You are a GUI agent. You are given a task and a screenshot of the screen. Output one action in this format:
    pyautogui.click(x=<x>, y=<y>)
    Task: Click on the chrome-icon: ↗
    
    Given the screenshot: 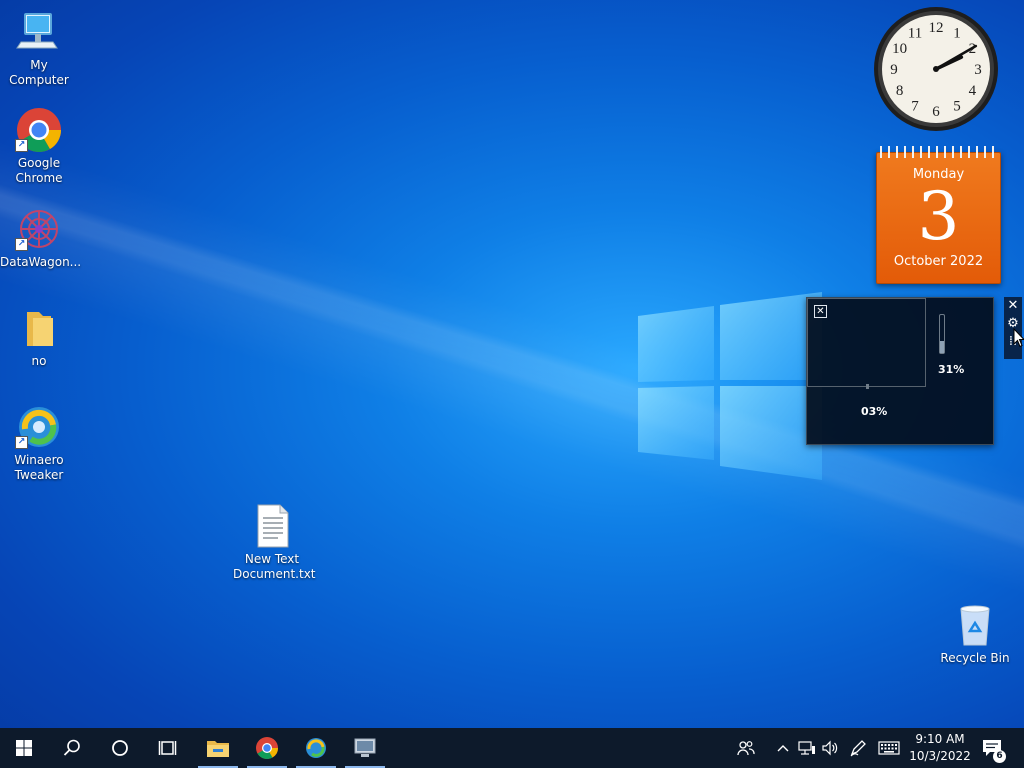 What is the action you would take?
    pyautogui.click(x=39, y=130)
    